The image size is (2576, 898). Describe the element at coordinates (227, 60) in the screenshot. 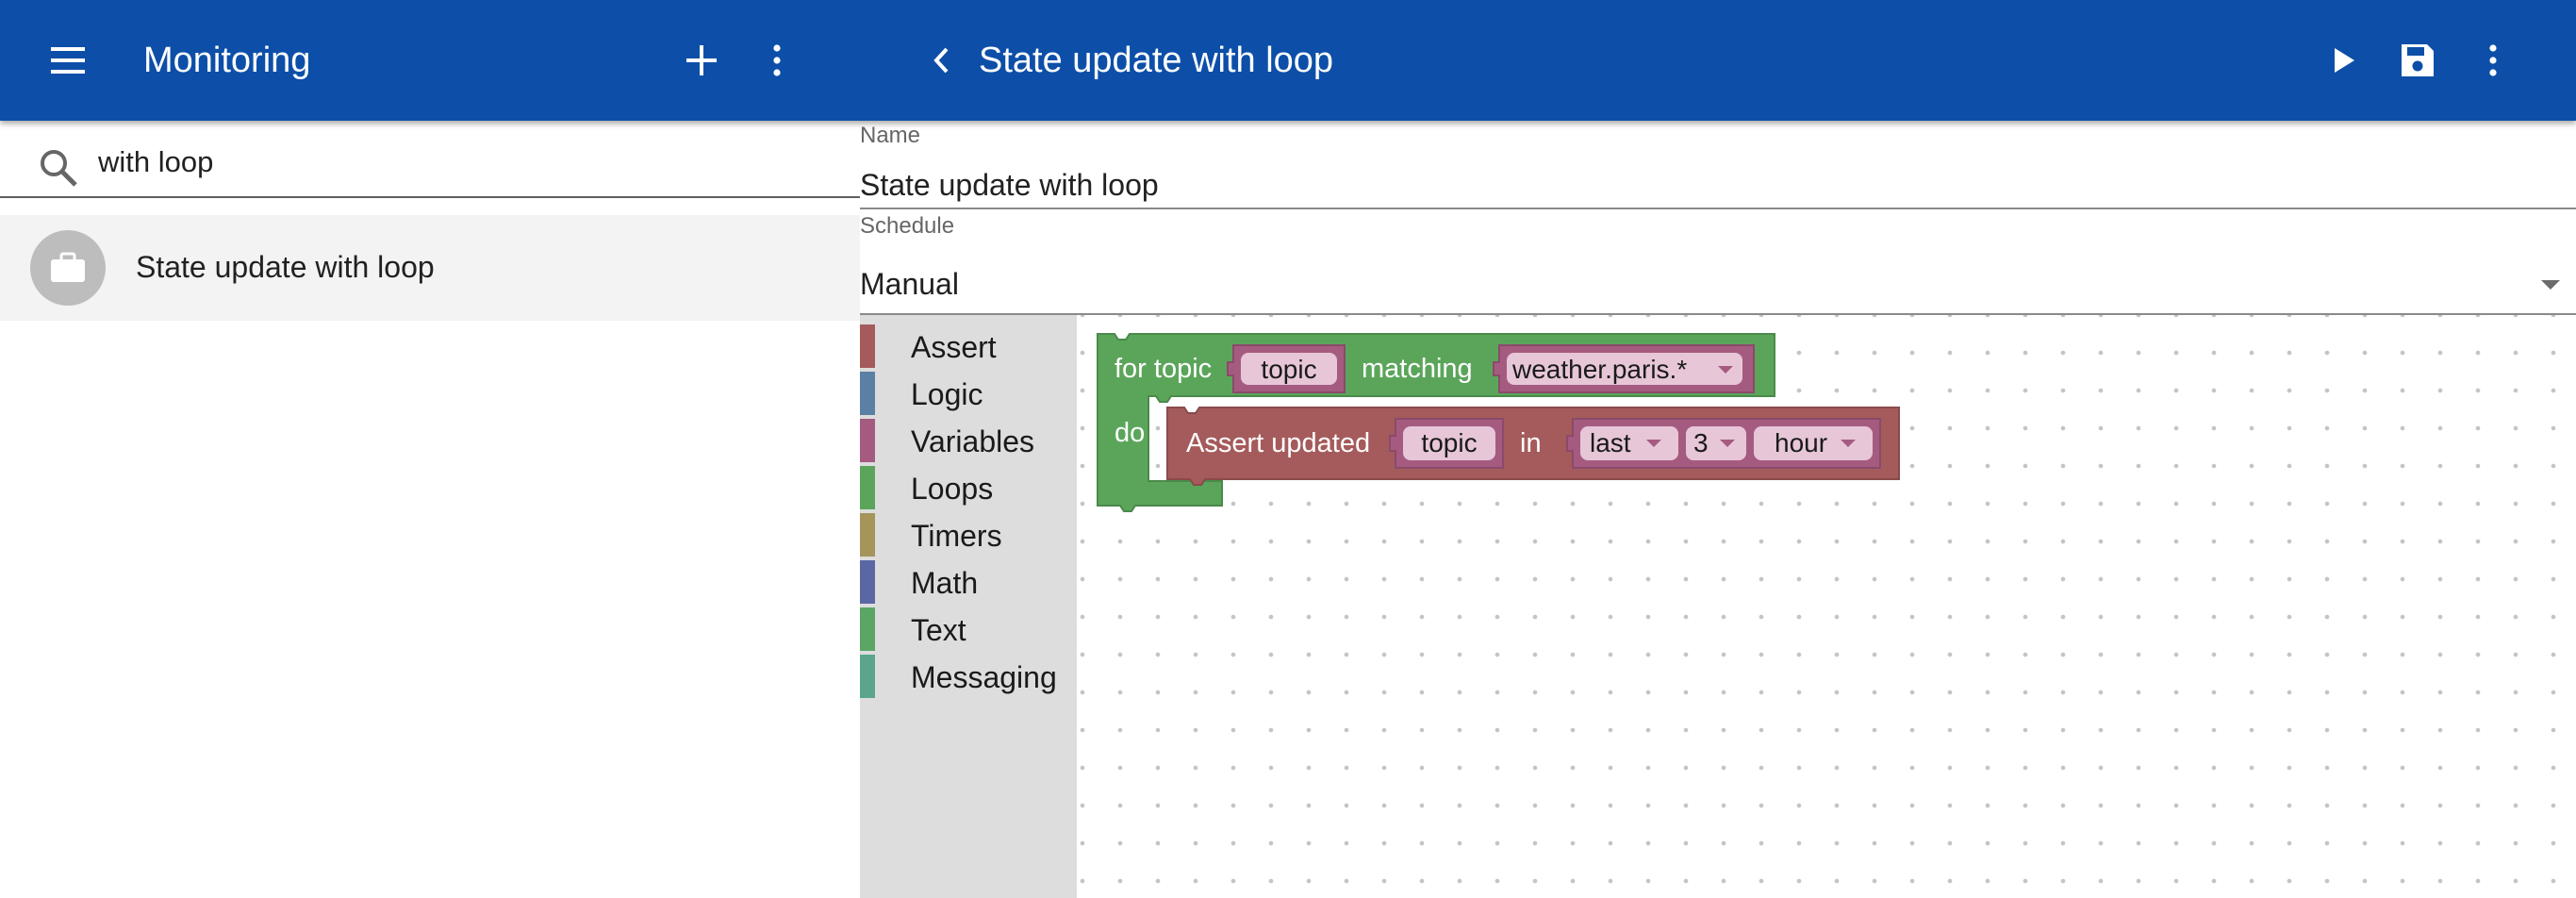

I see `app-title: Monitoring` at that location.